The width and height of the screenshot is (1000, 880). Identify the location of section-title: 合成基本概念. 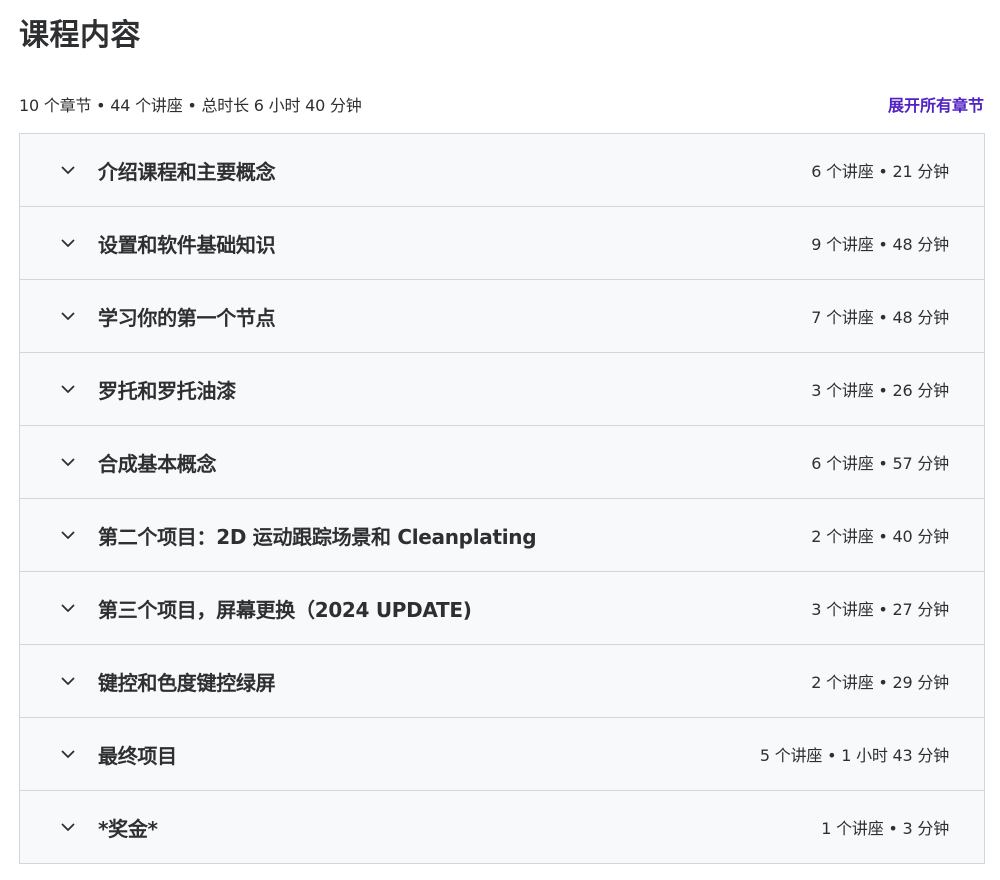
(157, 463).